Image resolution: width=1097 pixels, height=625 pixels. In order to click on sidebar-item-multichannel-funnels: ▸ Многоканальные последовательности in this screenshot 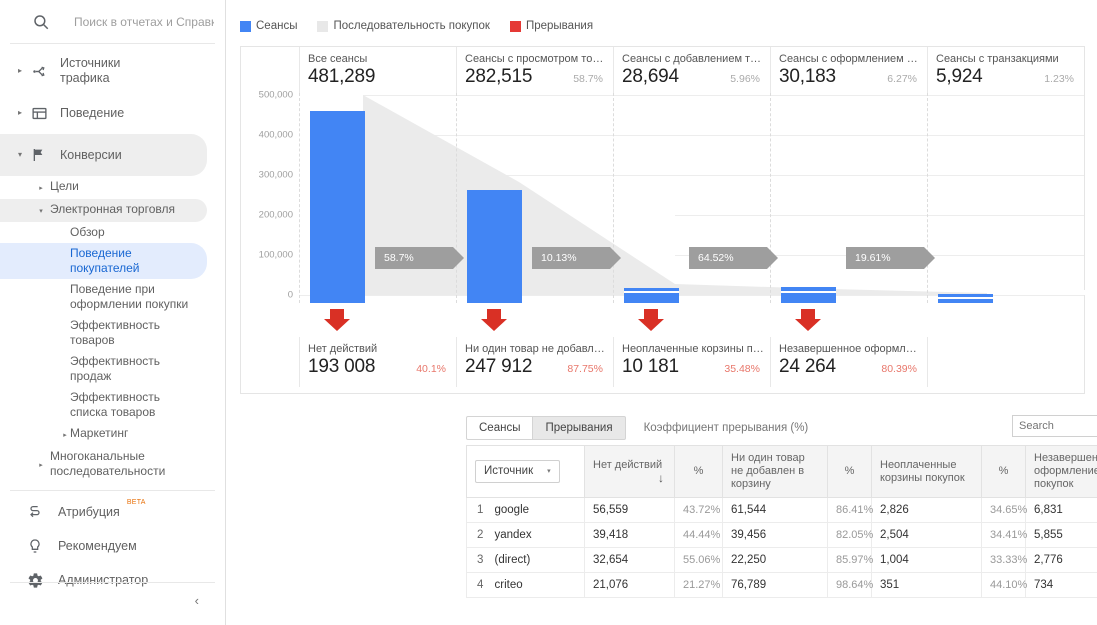, I will do `click(103, 464)`.